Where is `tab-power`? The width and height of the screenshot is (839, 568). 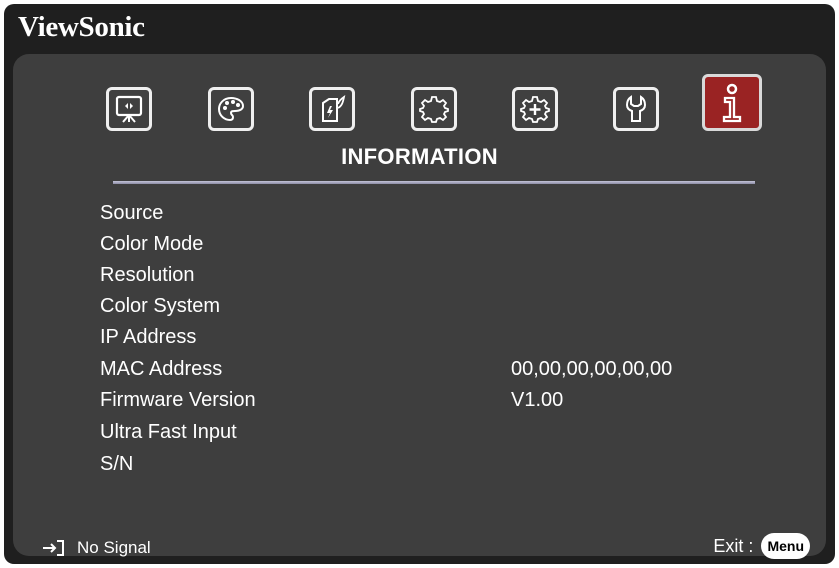
tab-power is located at coordinates (332, 109).